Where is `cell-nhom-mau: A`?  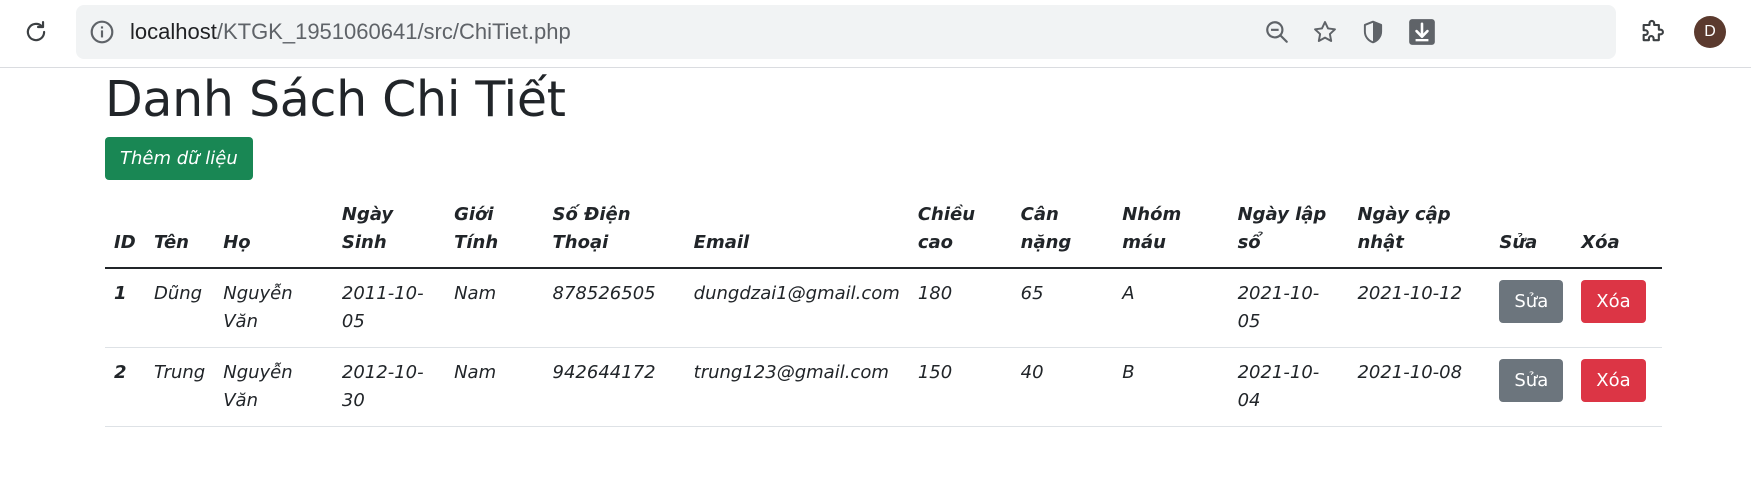 cell-nhom-mau: A is located at coordinates (1171, 308).